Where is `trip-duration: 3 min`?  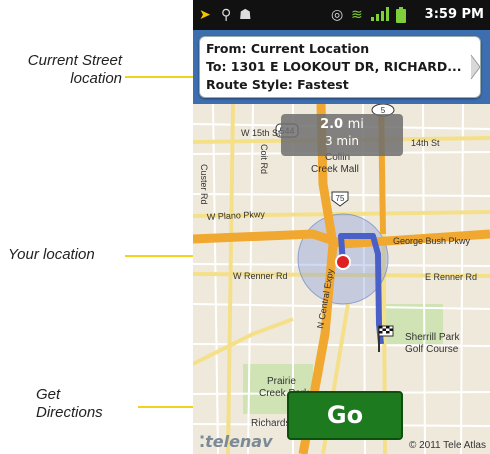 trip-duration: 3 min is located at coordinates (342, 141).